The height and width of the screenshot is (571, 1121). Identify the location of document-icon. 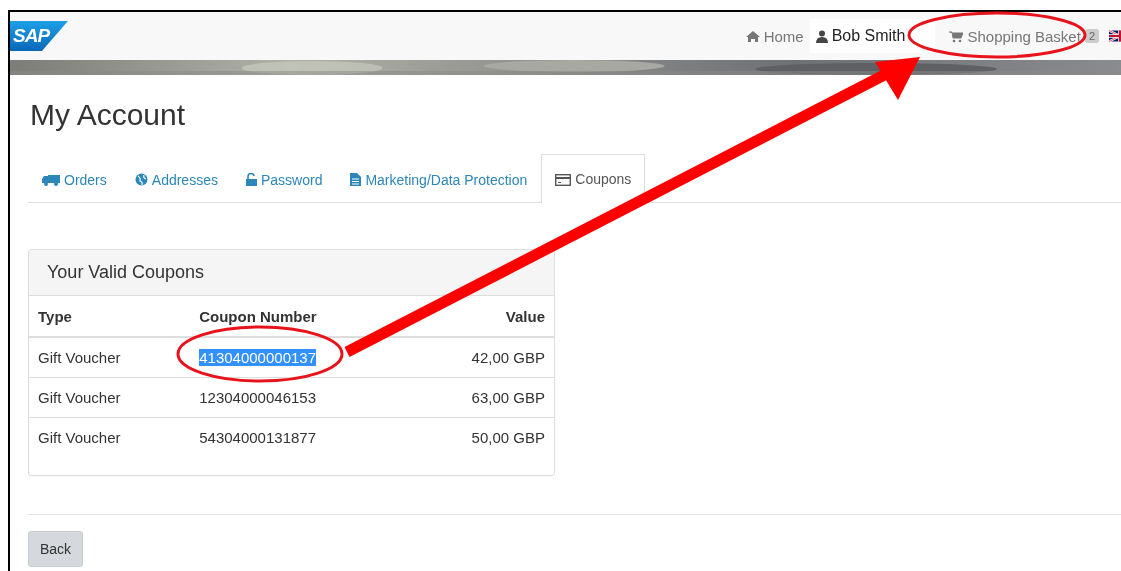
(356, 179).